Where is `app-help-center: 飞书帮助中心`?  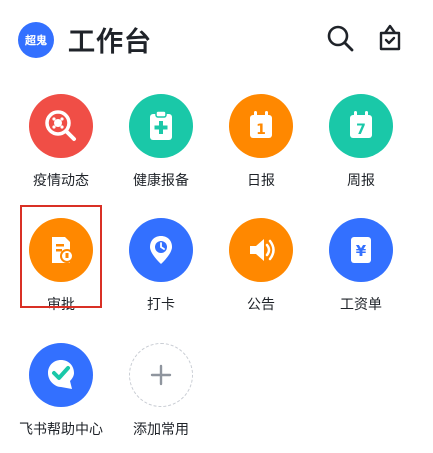 app-help-center: 飞书帮助中心 is located at coordinates (61, 398).